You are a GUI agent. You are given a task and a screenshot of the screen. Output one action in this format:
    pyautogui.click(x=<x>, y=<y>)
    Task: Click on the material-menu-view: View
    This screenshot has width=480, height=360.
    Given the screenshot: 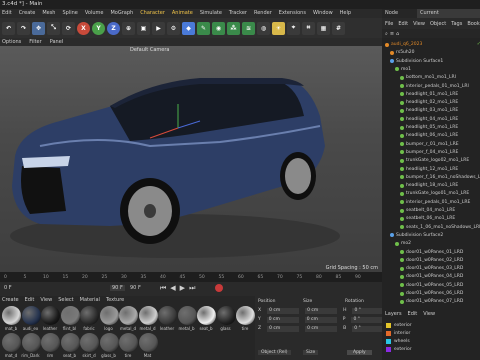 What is the action you would take?
    pyautogui.click(x=46, y=300)
    